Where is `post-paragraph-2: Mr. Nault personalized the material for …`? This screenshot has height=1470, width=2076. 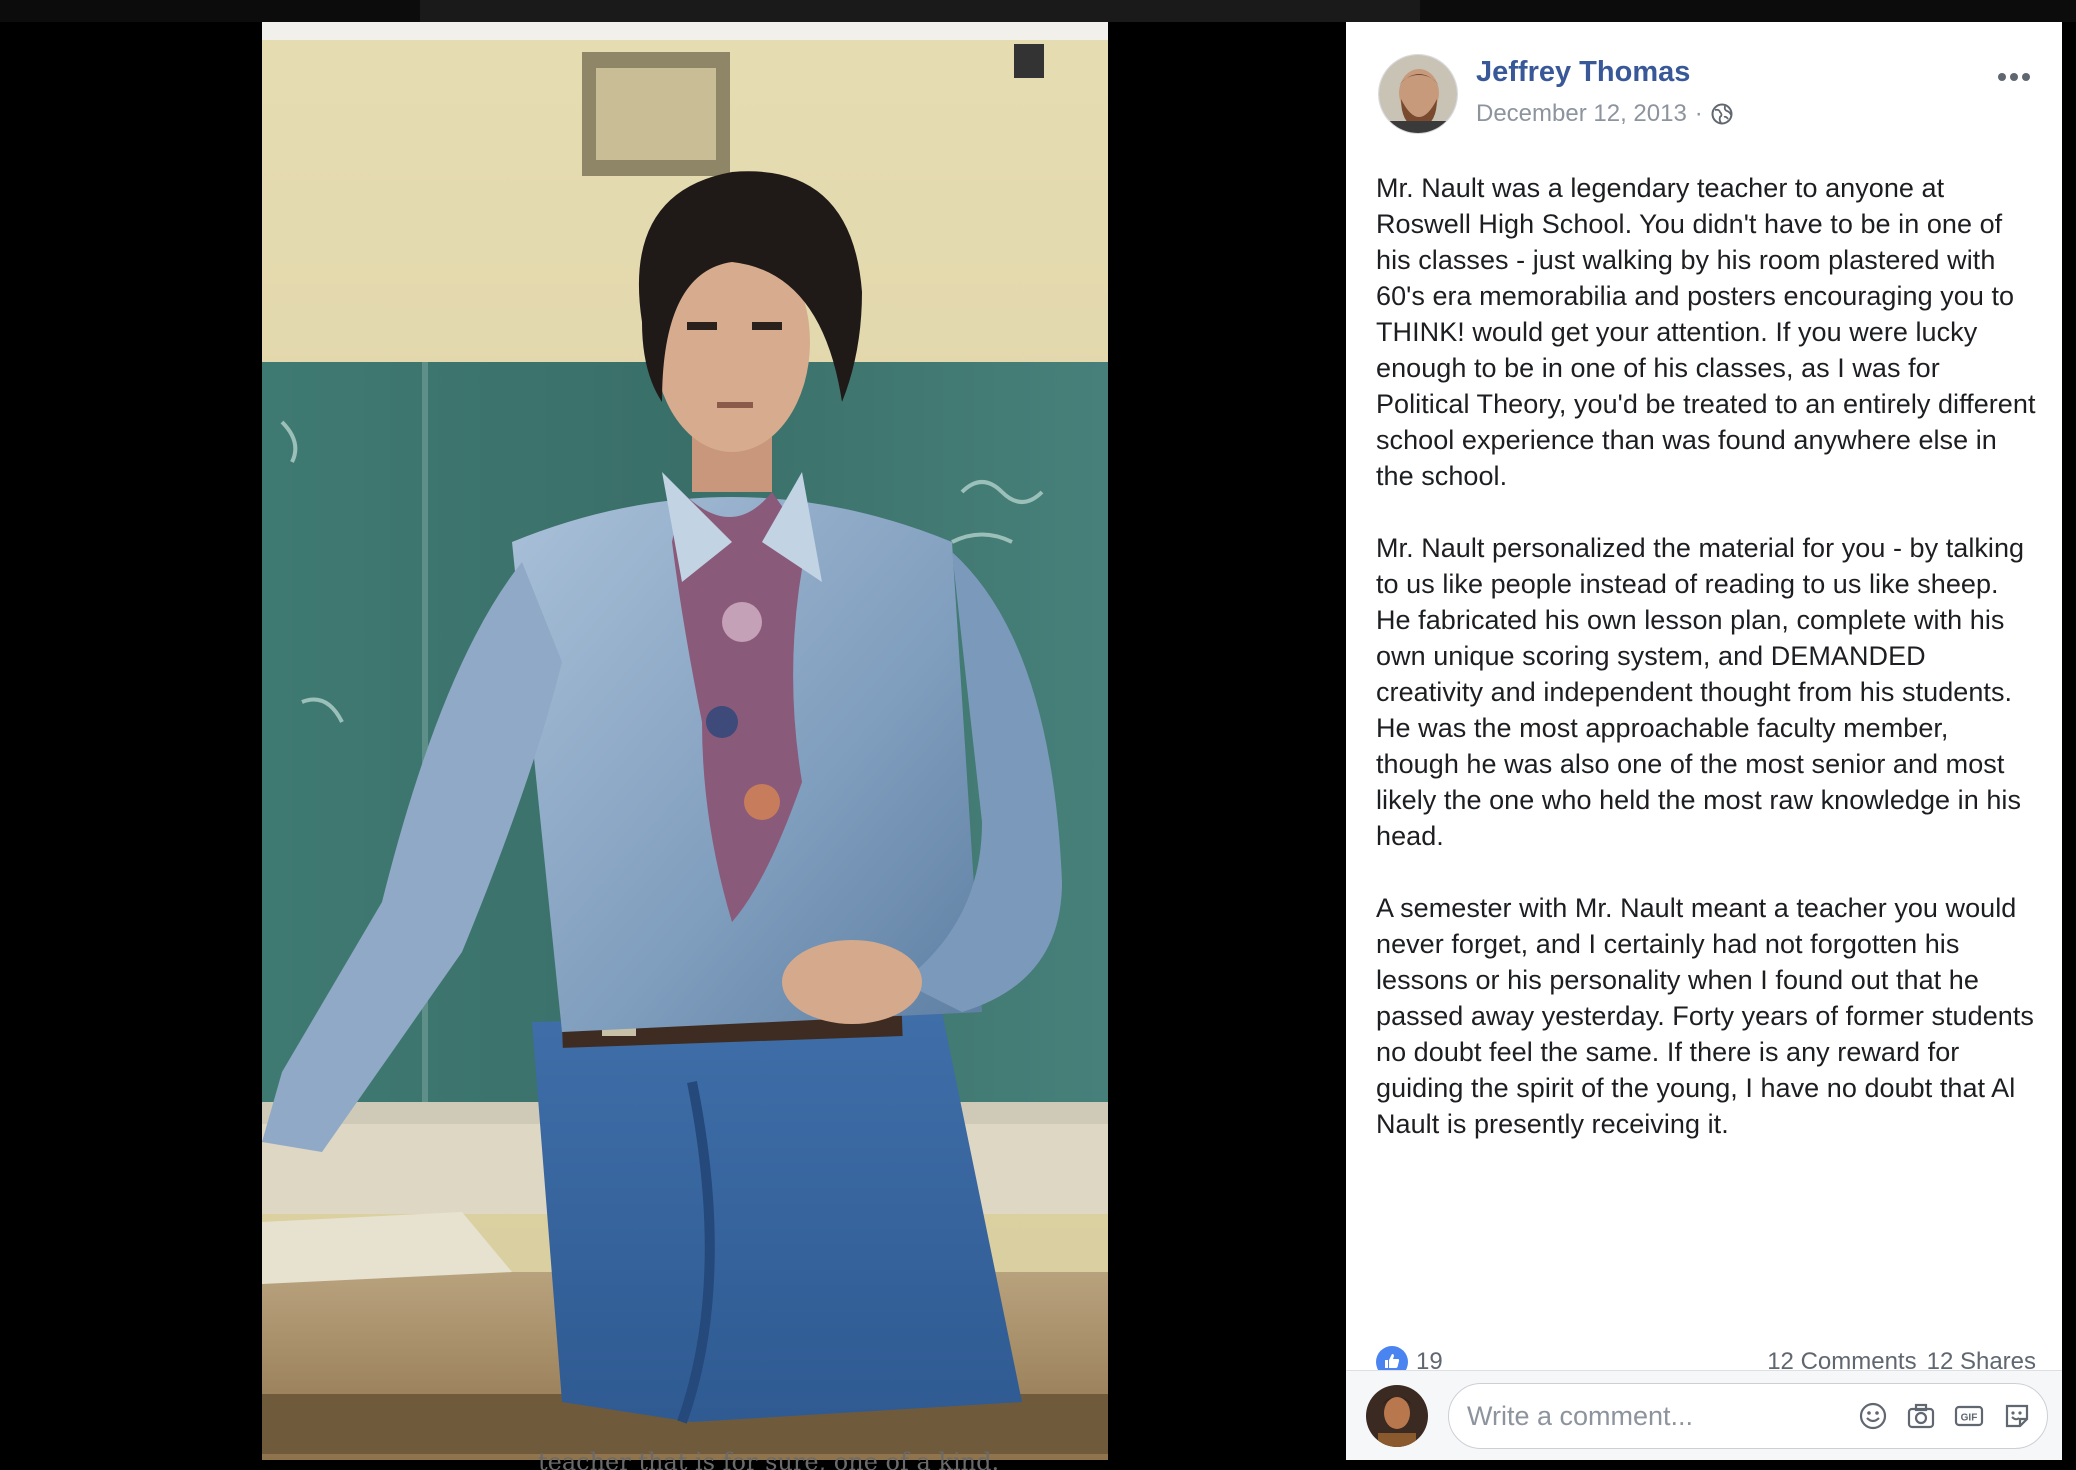
post-paragraph-2: Mr. Nault personalized the material for … is located at coordinates (1700, 692).